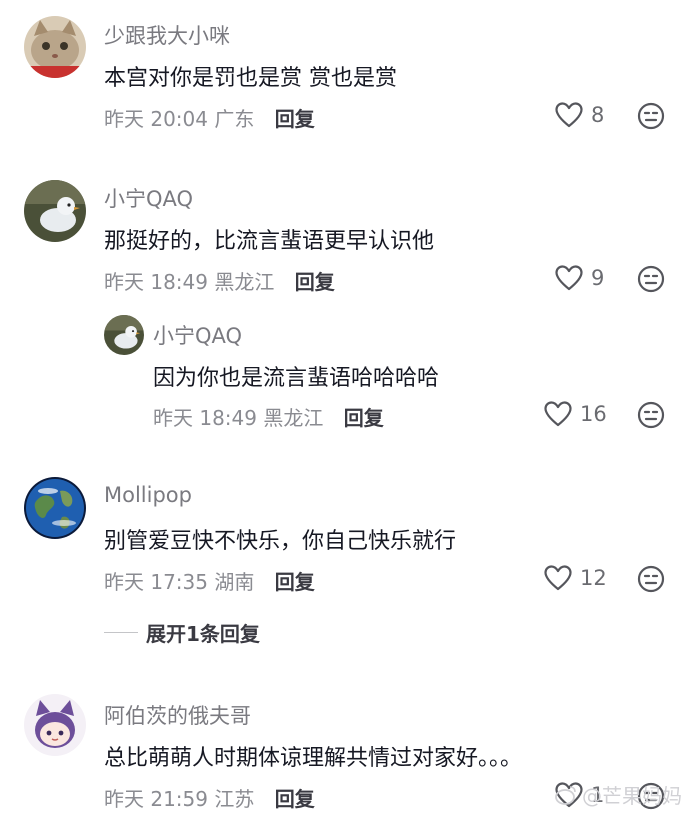 The width and height of the screenshot is (700, 824). What do you see at coordinates (593, 578) in the screenshot?
I see `like-count: 12` at bounding box center [593, 578].